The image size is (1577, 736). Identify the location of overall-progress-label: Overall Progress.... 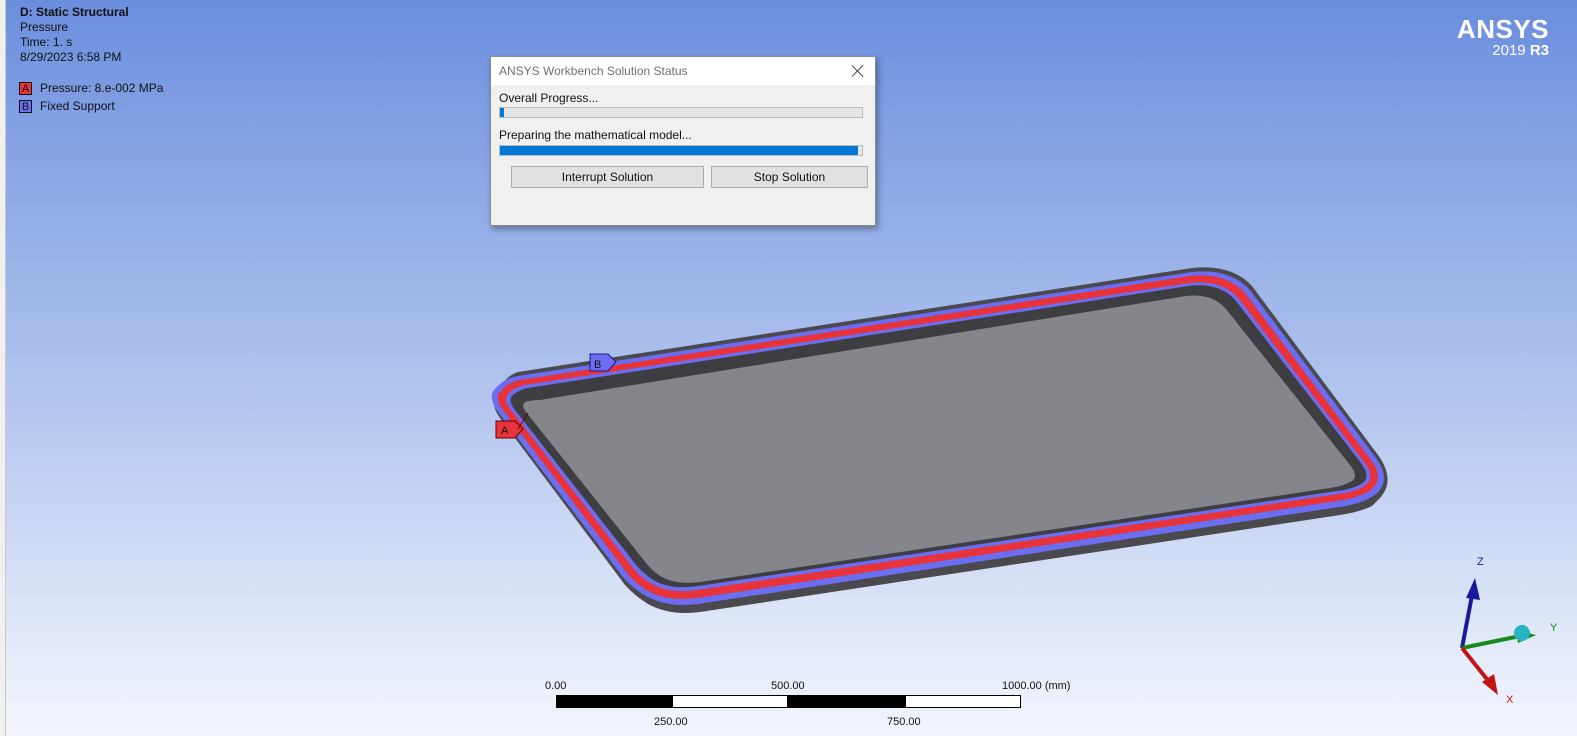
(549, 98).